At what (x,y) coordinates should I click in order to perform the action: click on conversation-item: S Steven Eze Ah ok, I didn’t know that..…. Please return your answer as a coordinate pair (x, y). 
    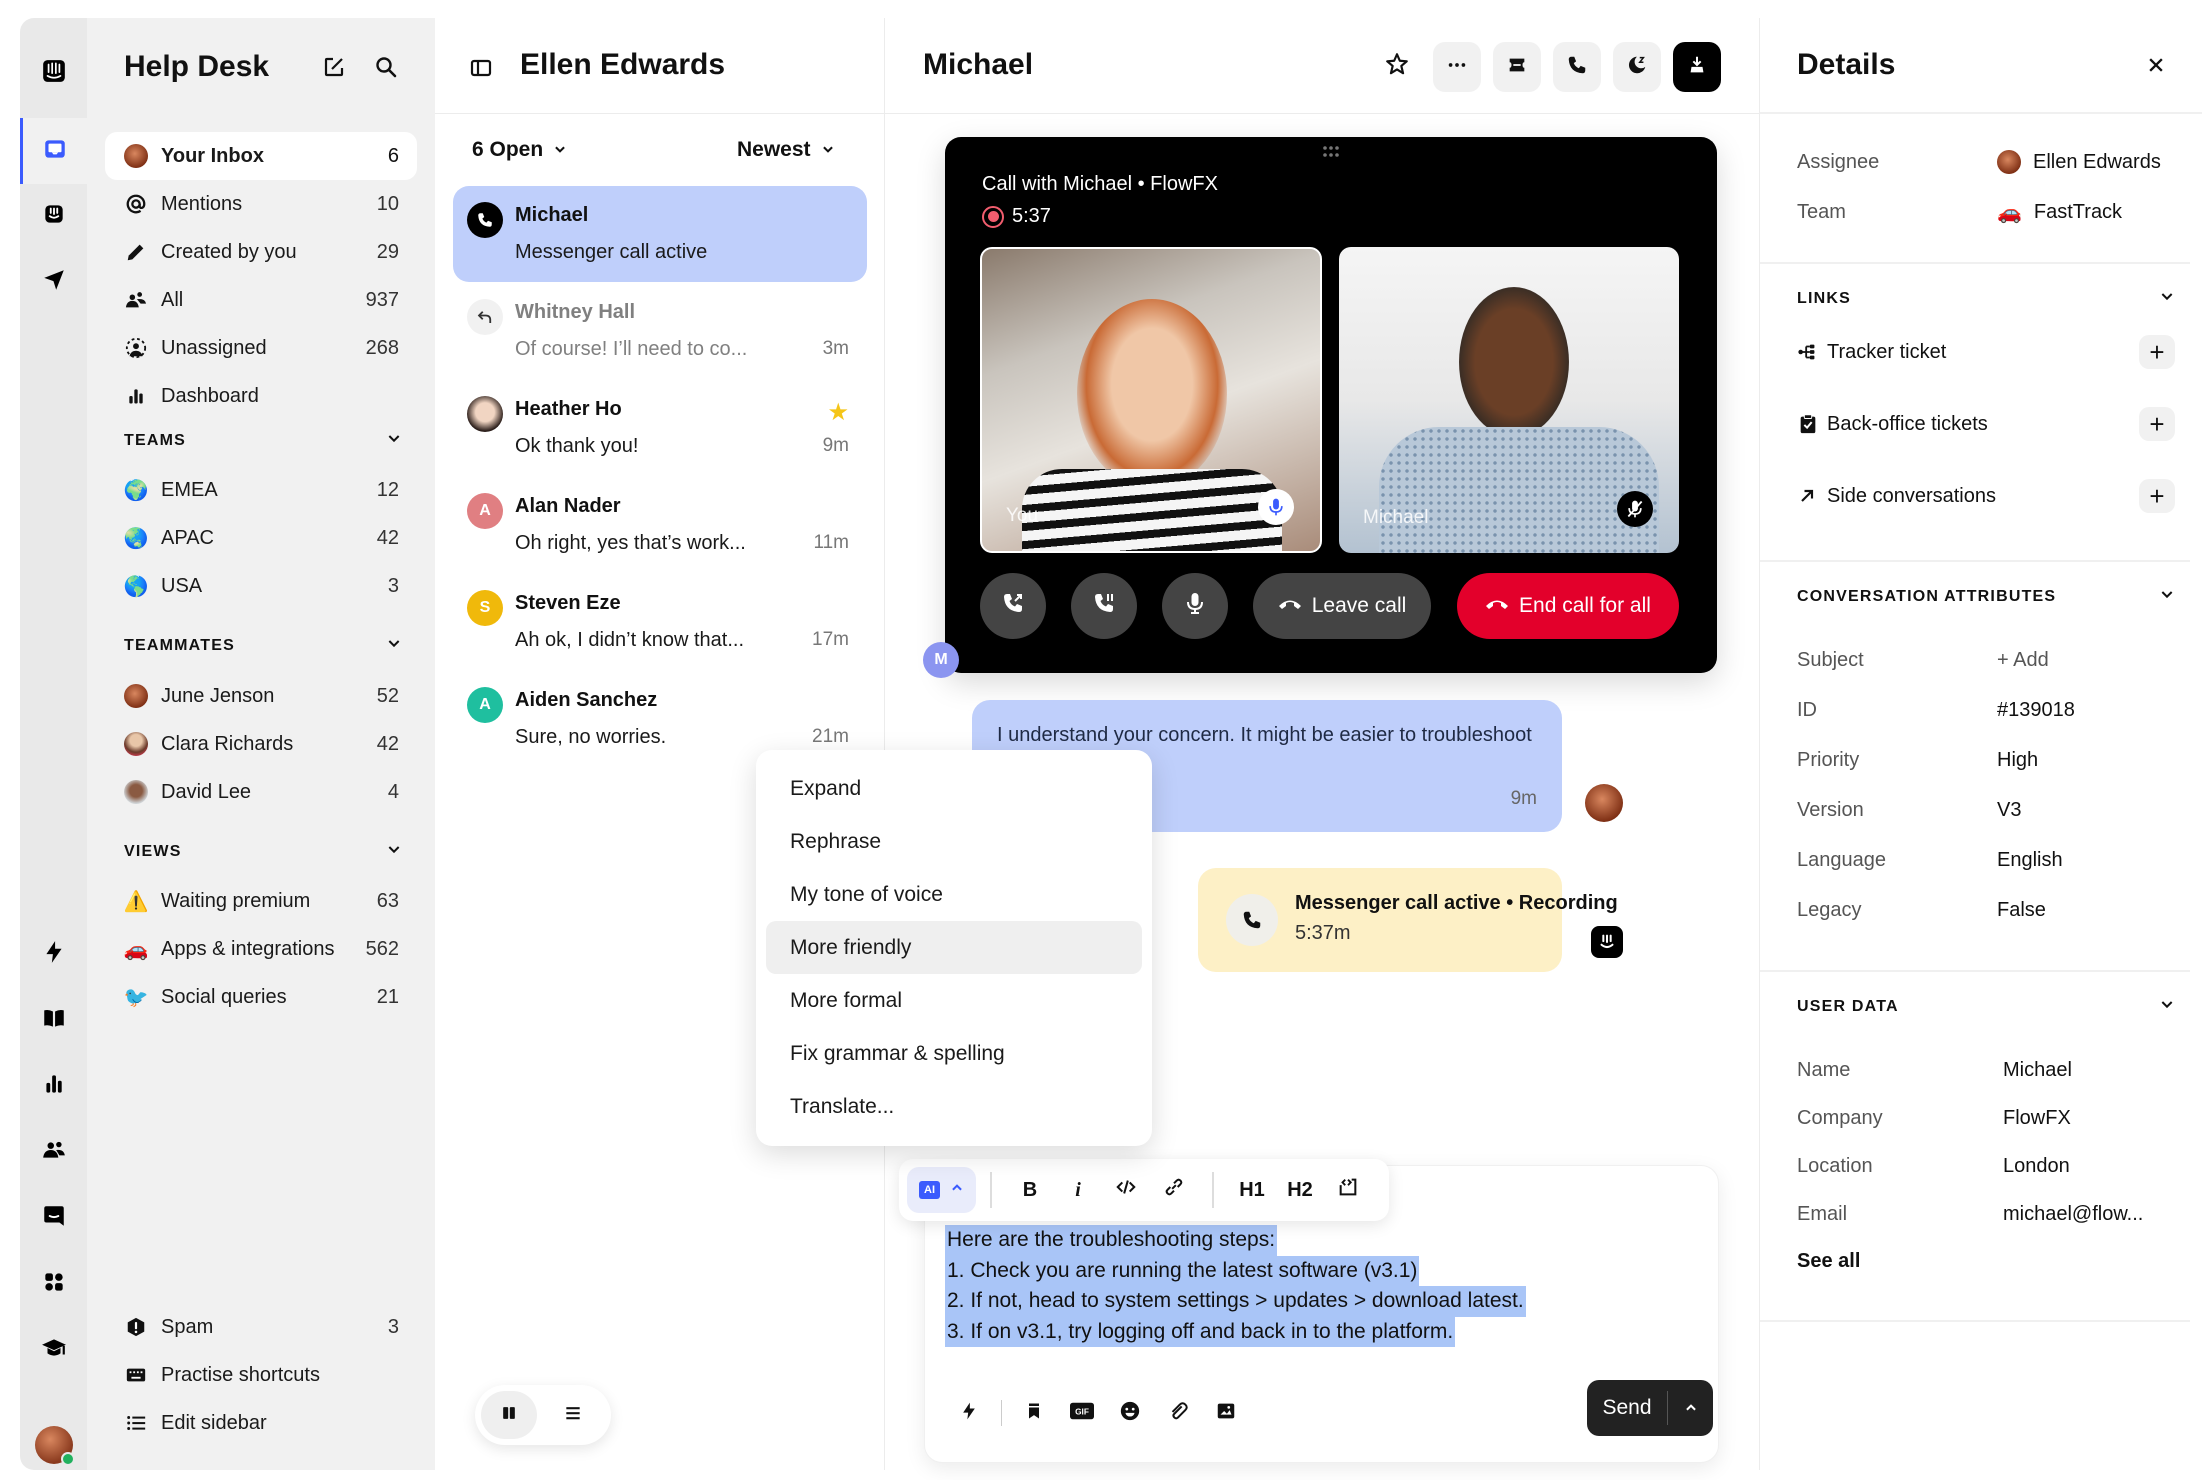
    Looking at the image, I should click on (660, 622).